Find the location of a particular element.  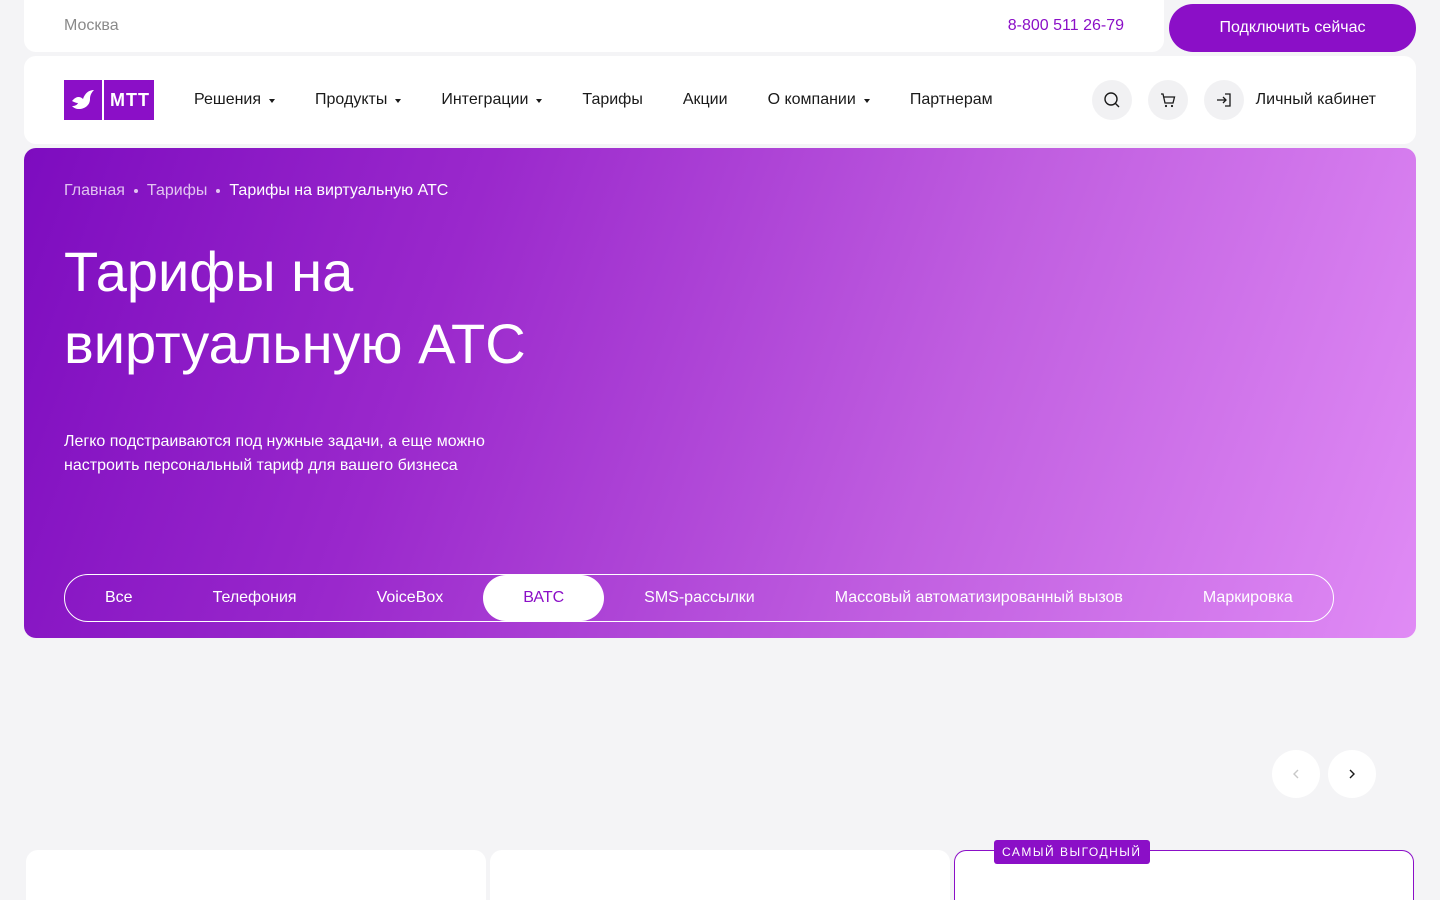

search-icon is located at coordinates (1111, 100).